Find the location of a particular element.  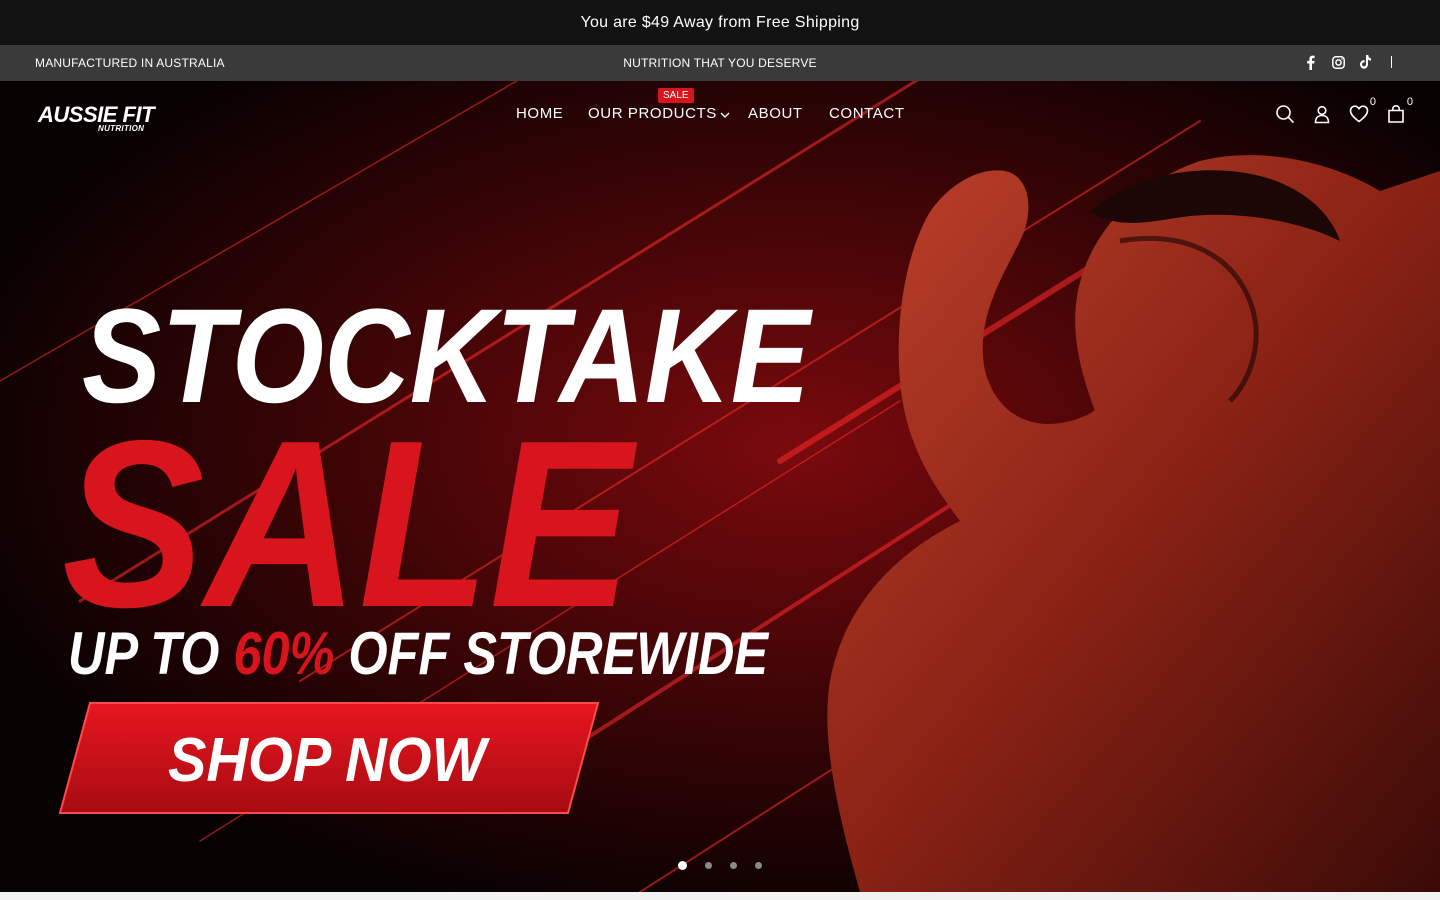

wishlist-heart-icon: 0 is located at coordinates (1362, 110).